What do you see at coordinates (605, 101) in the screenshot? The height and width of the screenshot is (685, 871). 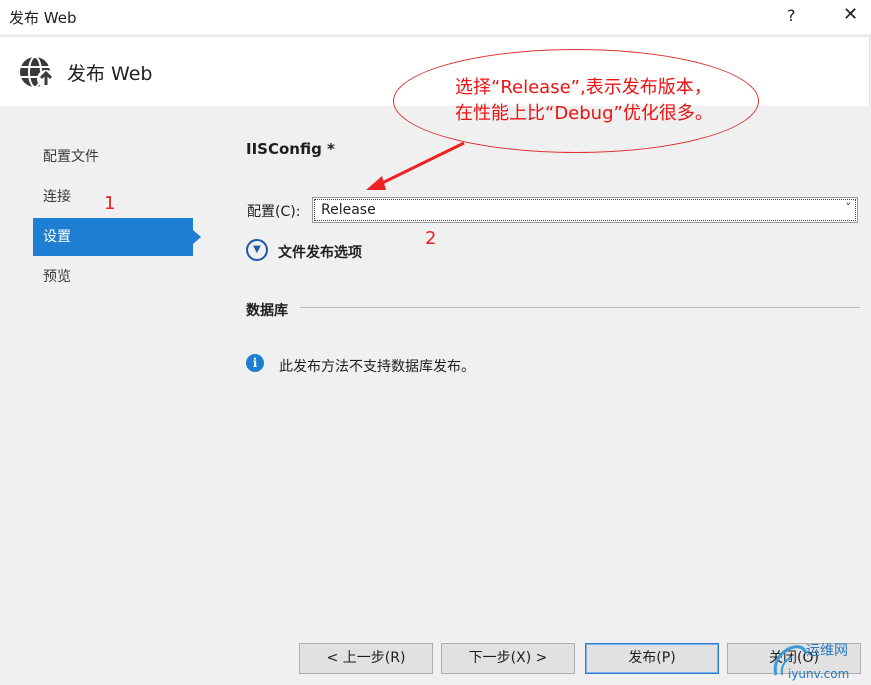 I see `callout-text: 选择“Release”,表示发布版本， 在性能上比“Debug”优化很多。` at bounding box center [605, 101].